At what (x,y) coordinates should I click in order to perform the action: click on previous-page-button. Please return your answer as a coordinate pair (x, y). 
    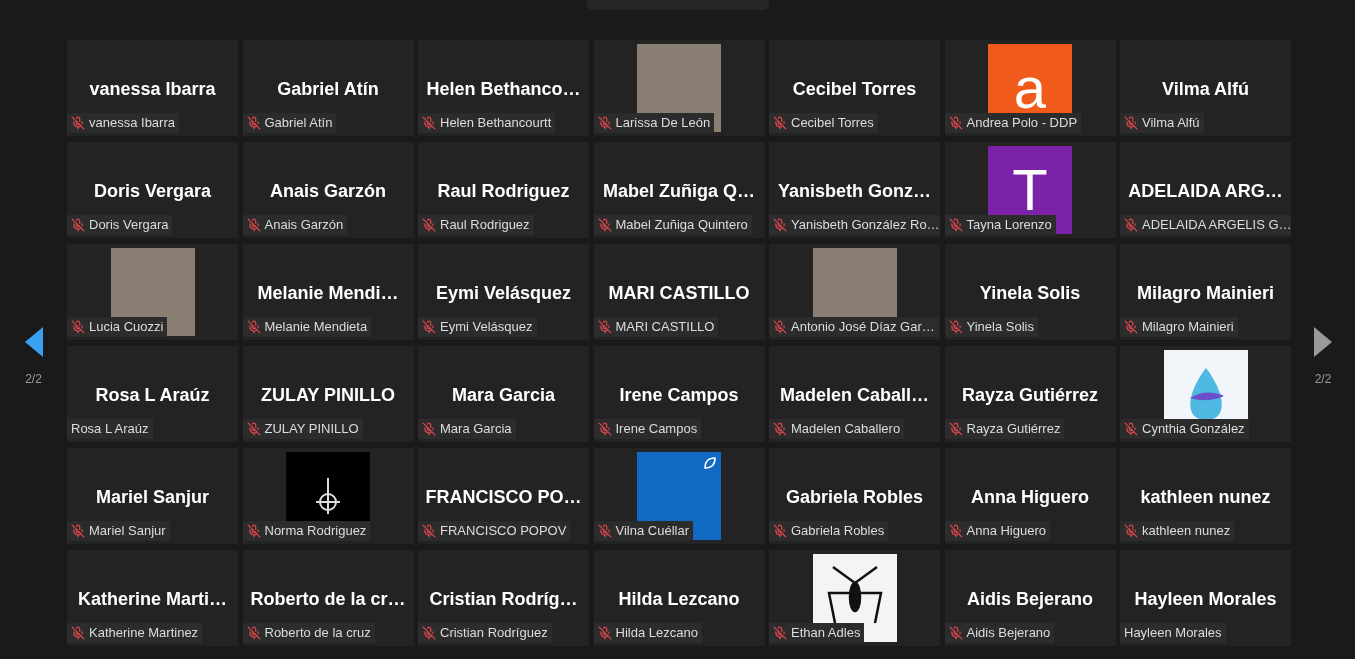
    Looking at the image, I should click on (33, 342).